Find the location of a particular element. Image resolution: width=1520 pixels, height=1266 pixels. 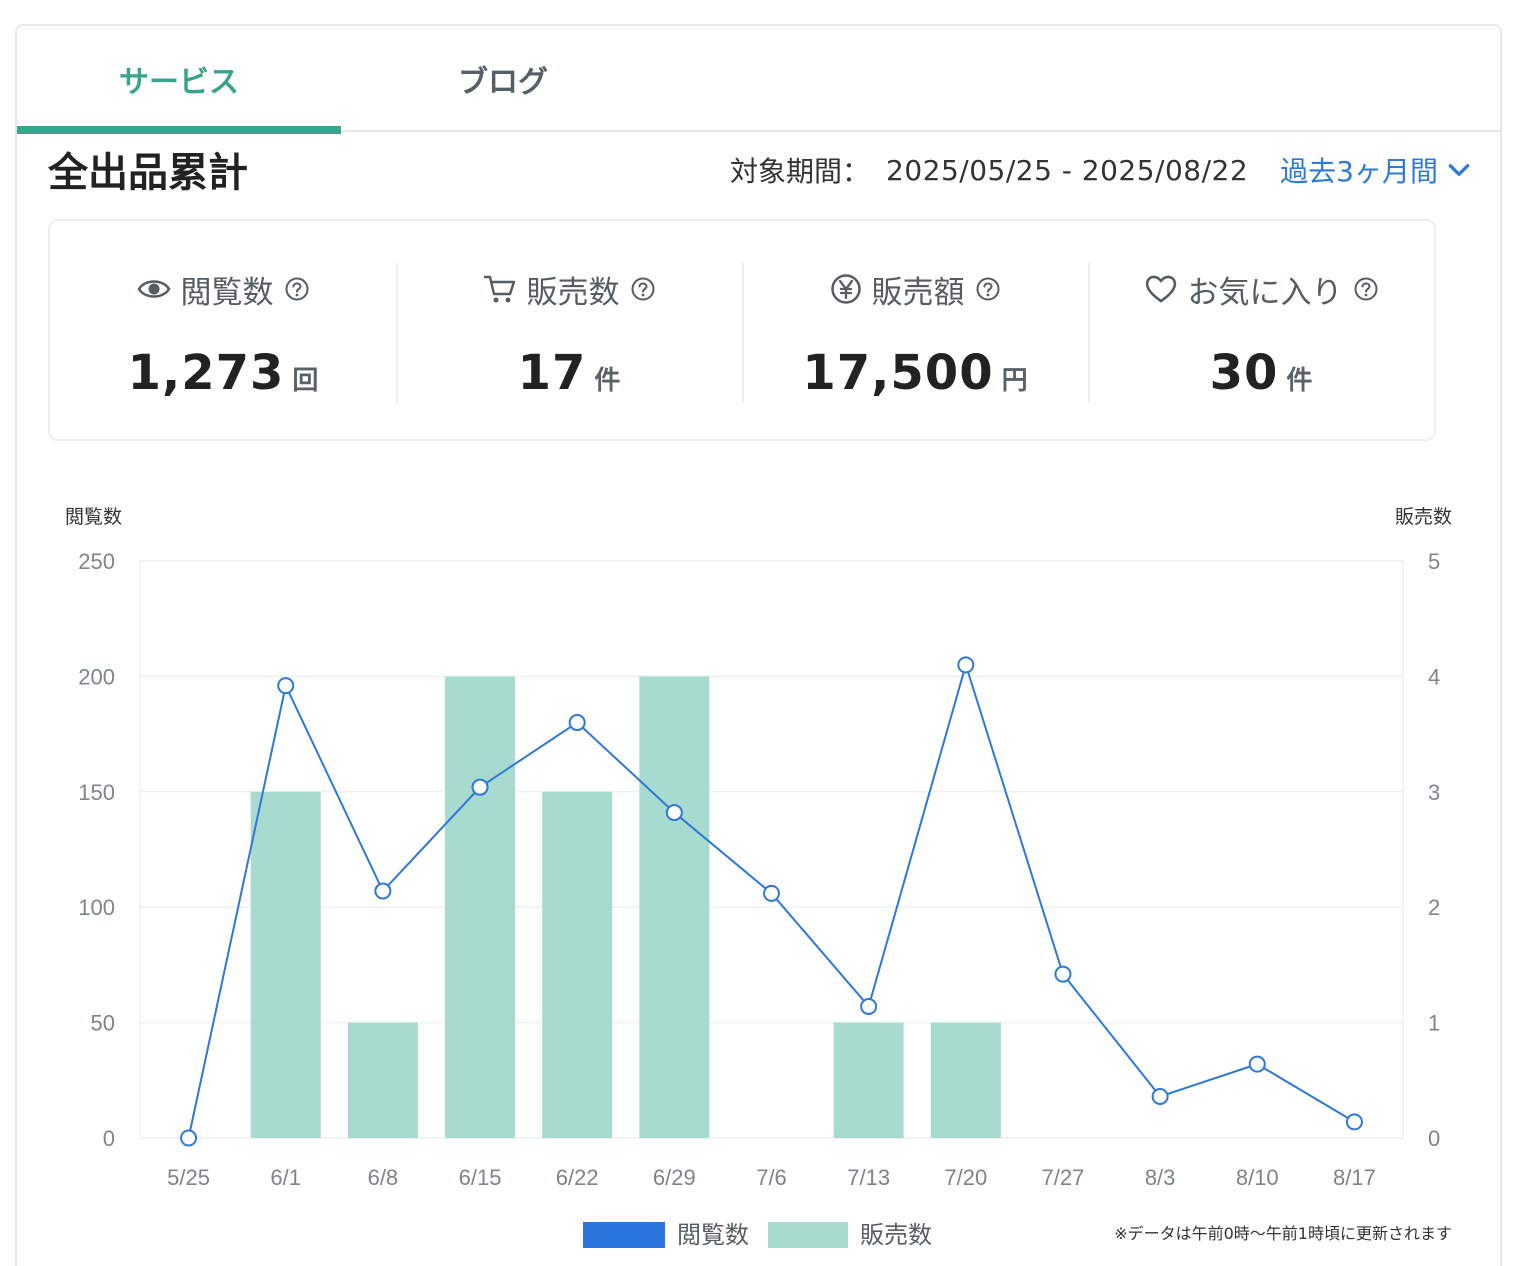

y-tick-right: 4 is located at coordinates (1434, 676).